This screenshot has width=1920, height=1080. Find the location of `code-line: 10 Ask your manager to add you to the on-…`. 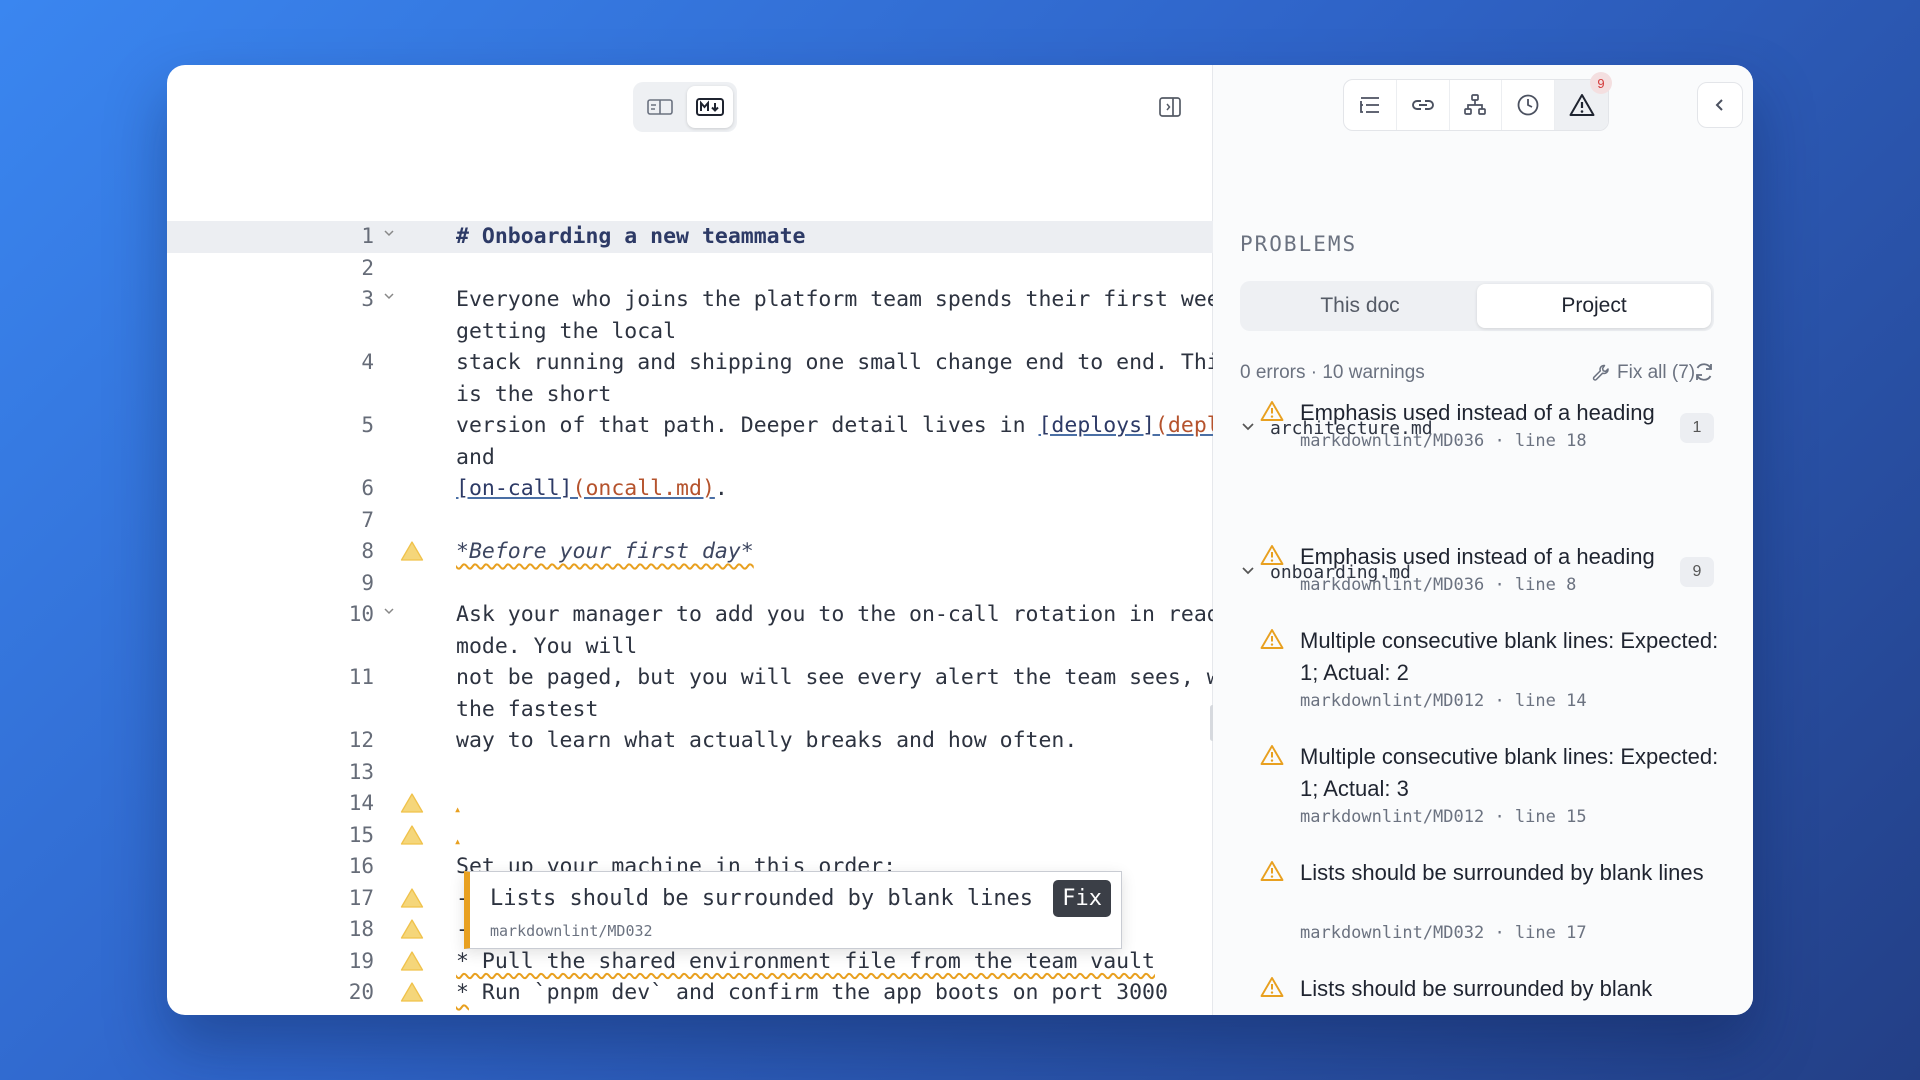

code-line: 10 Ask your manager to add you to the on-… is located at coordinates (690, 615).